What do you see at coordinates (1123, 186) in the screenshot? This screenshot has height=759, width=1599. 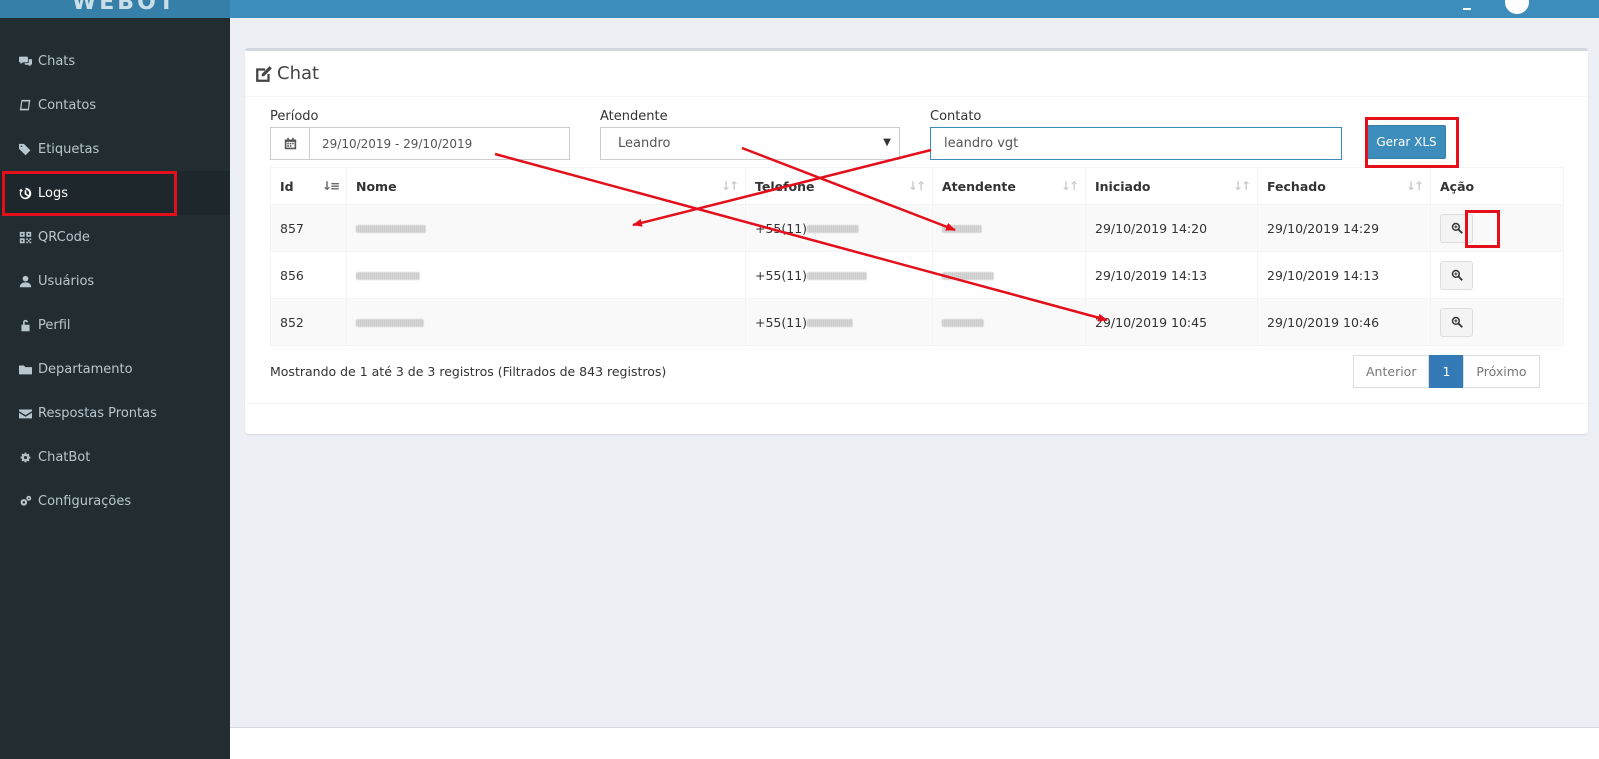 I see `column-header-label: Iniciado` at bounding box center [1123, 186].